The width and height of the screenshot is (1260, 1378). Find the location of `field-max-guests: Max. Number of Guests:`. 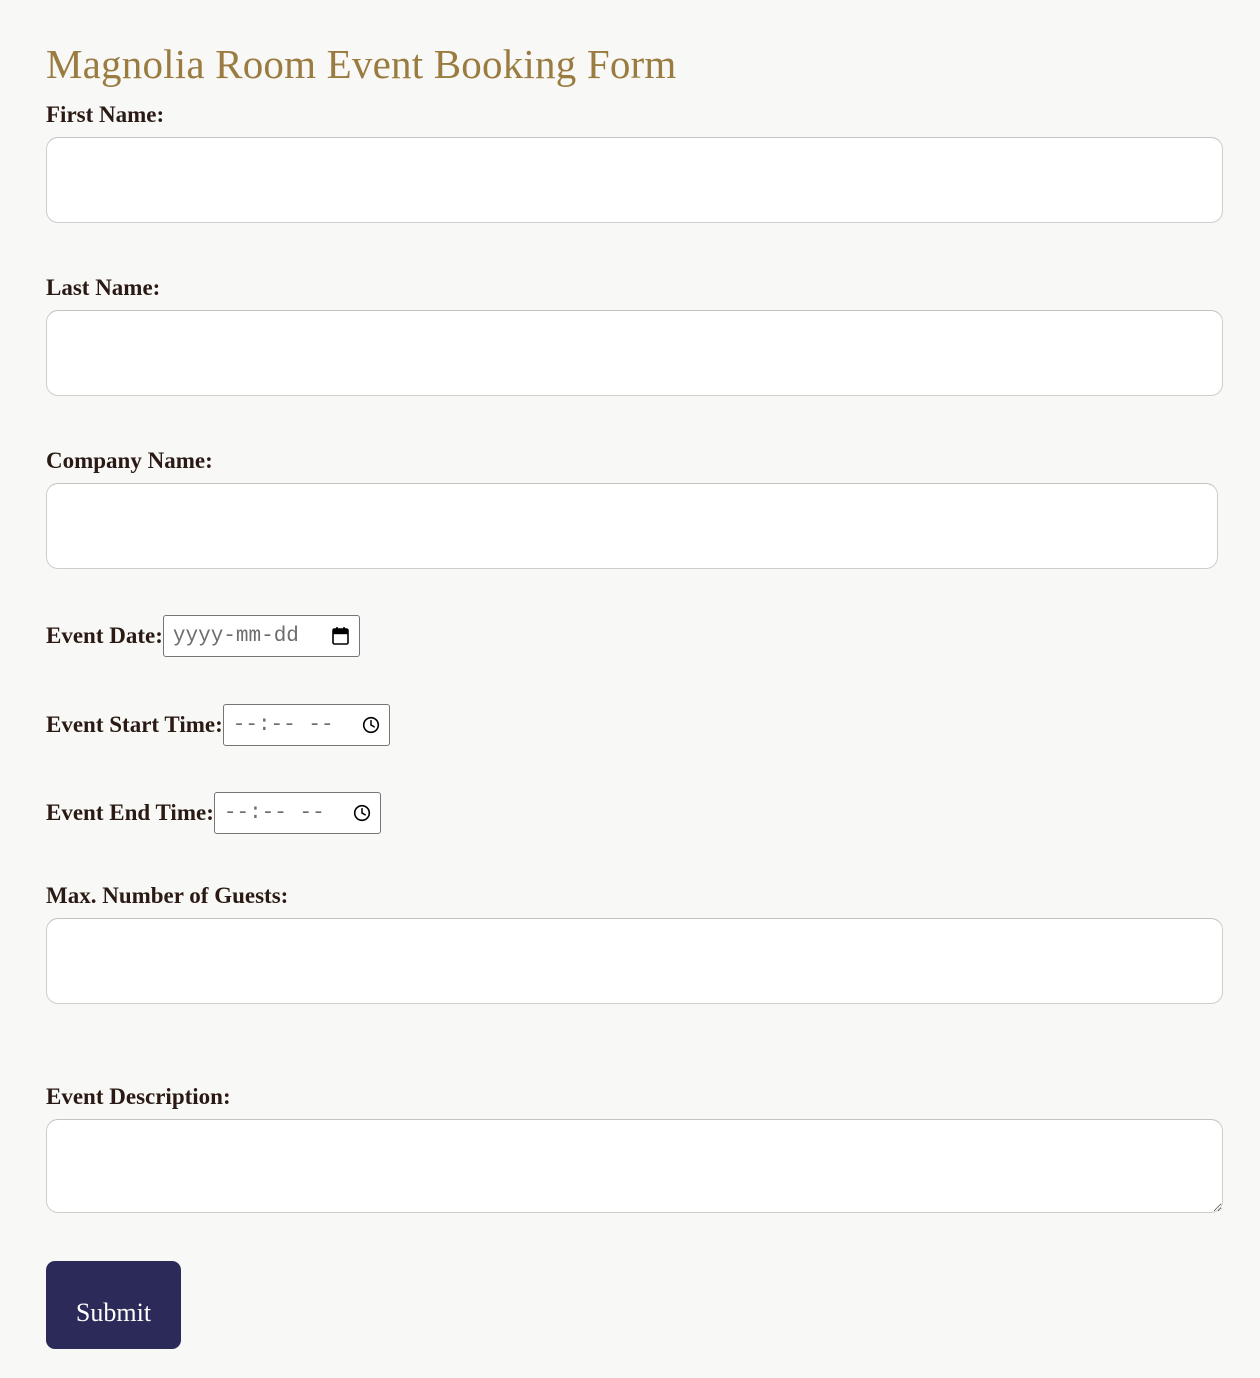

field-max-guests: Max. Number of Guests: is located at coordinates (634, 942).